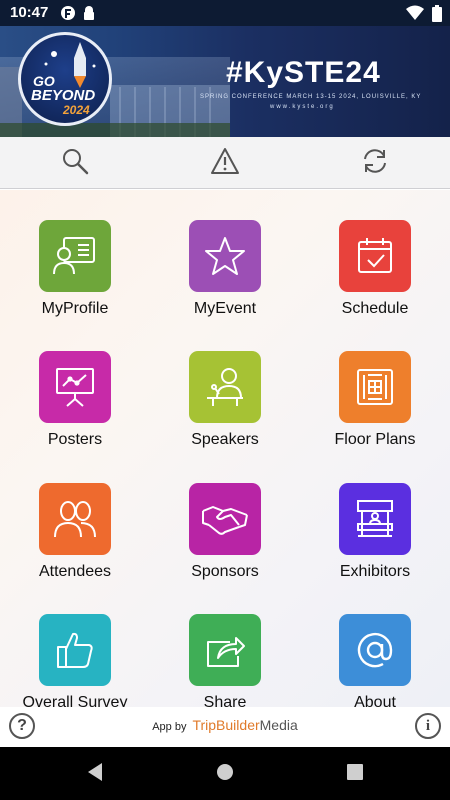 The width and height of the screenshot is (450, 800). I want to click on logo-text-year: 2024, so click(76, 110).